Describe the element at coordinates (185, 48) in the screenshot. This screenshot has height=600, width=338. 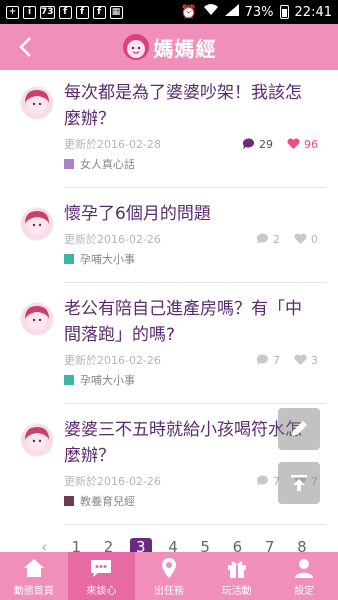
I see `logo-text: 媽媽經` at that location.